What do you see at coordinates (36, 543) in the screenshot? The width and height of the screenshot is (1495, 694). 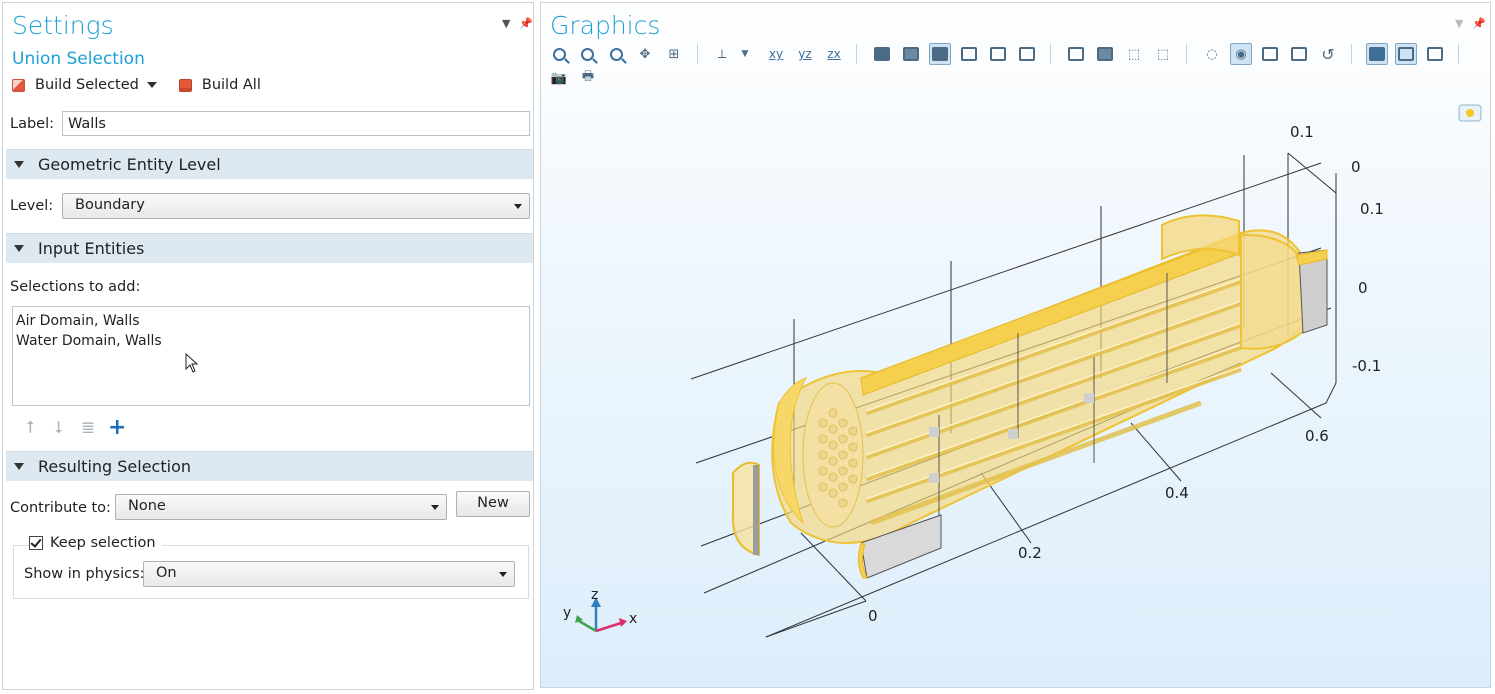 I see `checkbox-checked-icon` at bounding box center [36, 543].